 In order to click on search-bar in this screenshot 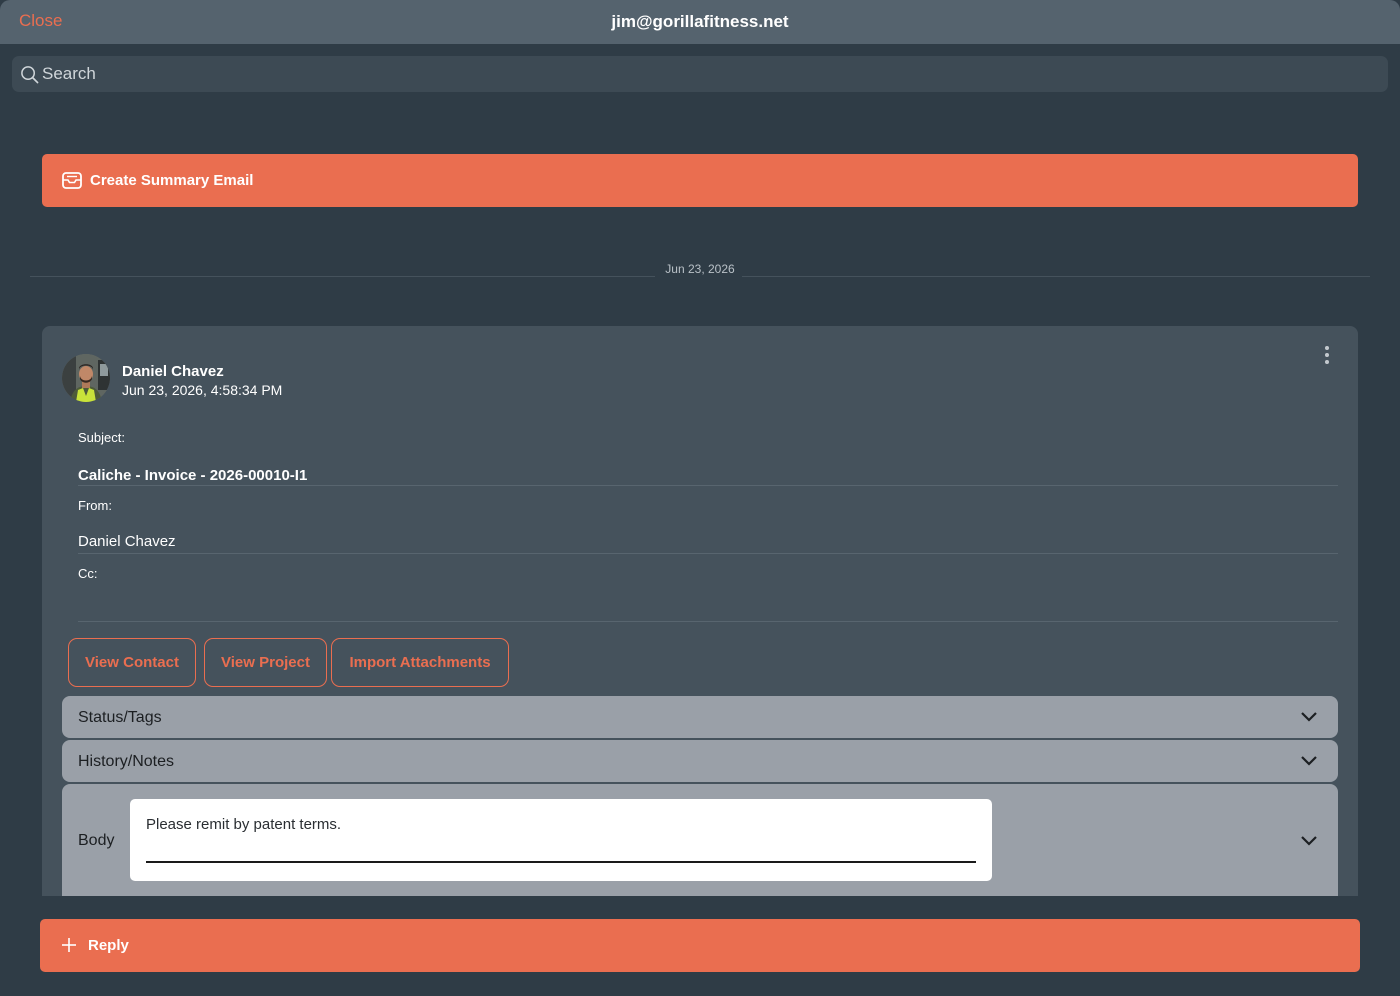, I will do `click(700, 74)`.